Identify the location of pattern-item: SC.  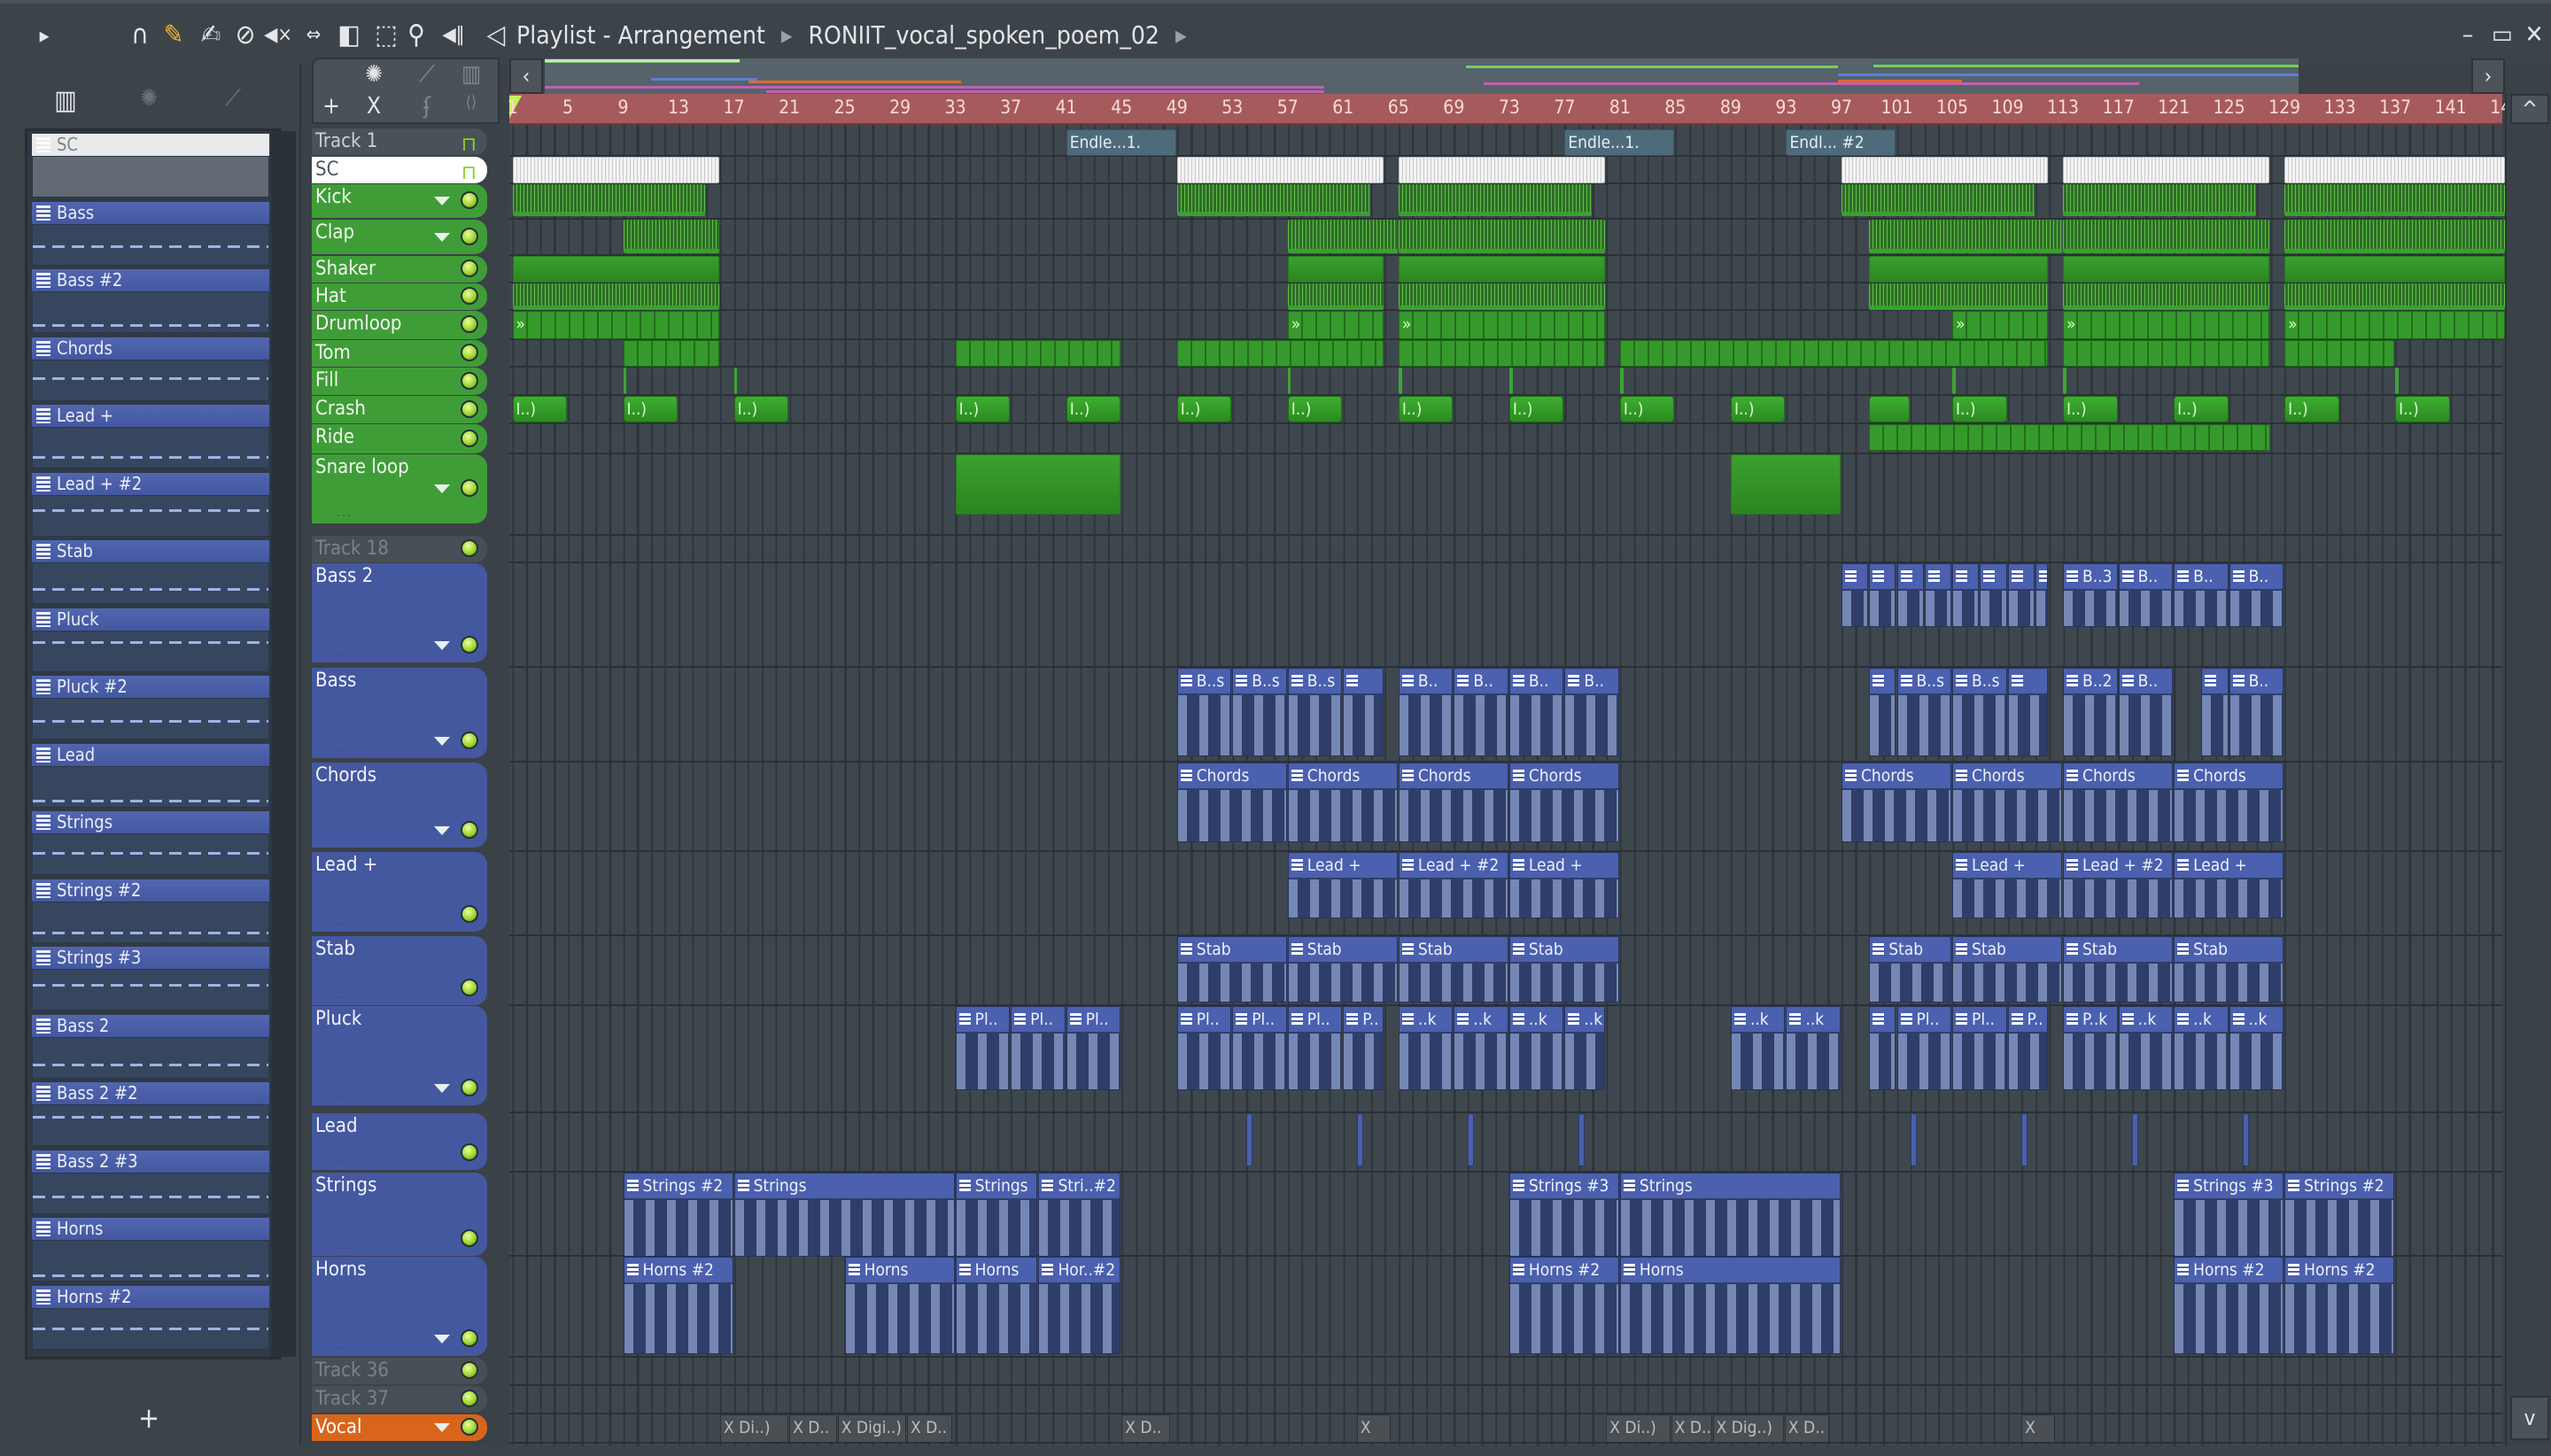
(150, 165).